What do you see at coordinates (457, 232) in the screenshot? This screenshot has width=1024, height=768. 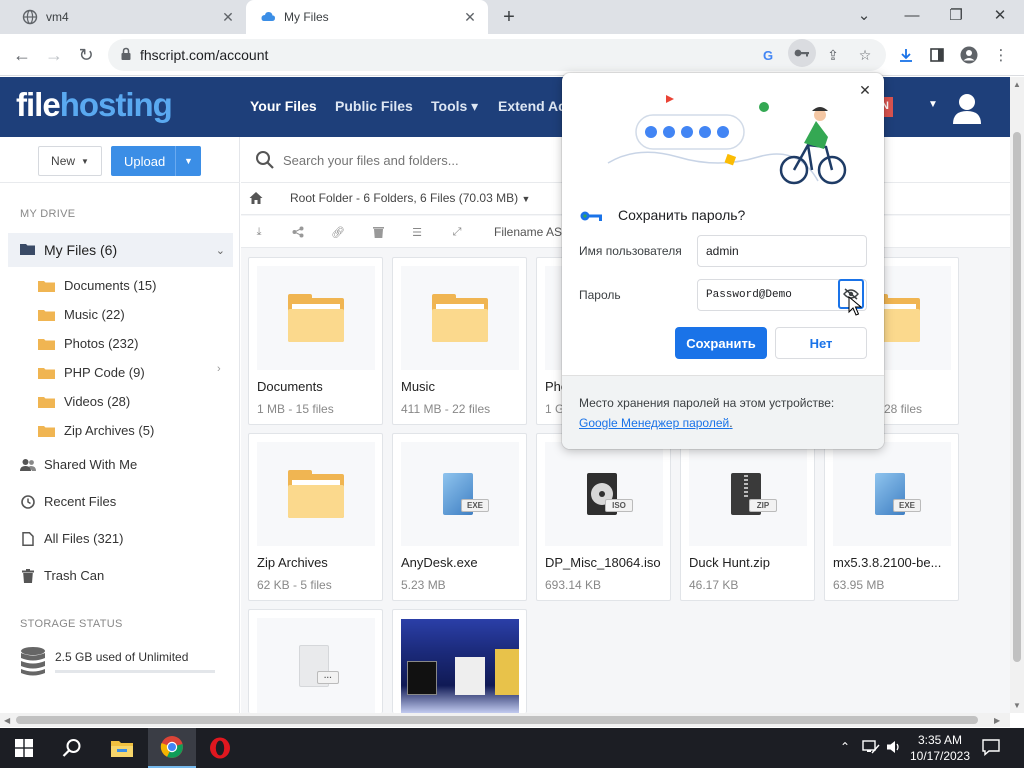 I see `fullscreen-icon: ⤢` at bounding box center [457, 232].